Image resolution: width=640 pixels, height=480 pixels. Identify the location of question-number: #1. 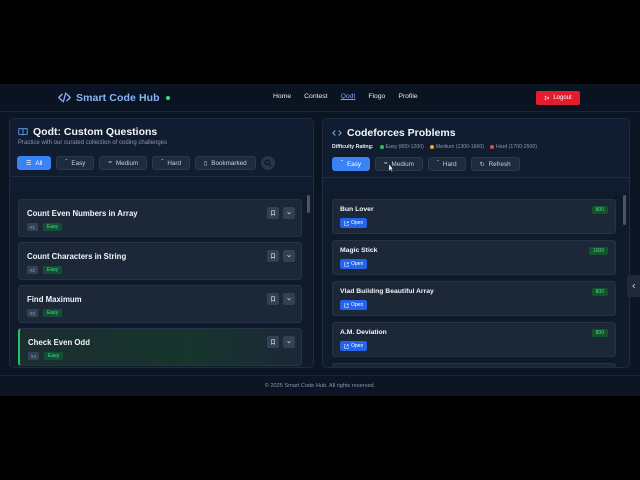
(33, 227).